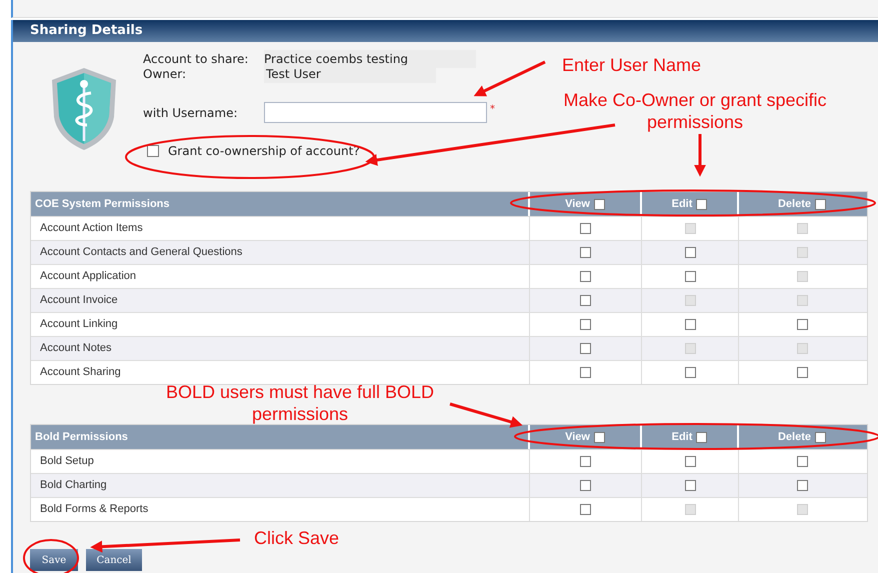 This screenshot has height=573, width=878. I want to click on permission-name: Bold Forms & Reports, so click(94, 510).